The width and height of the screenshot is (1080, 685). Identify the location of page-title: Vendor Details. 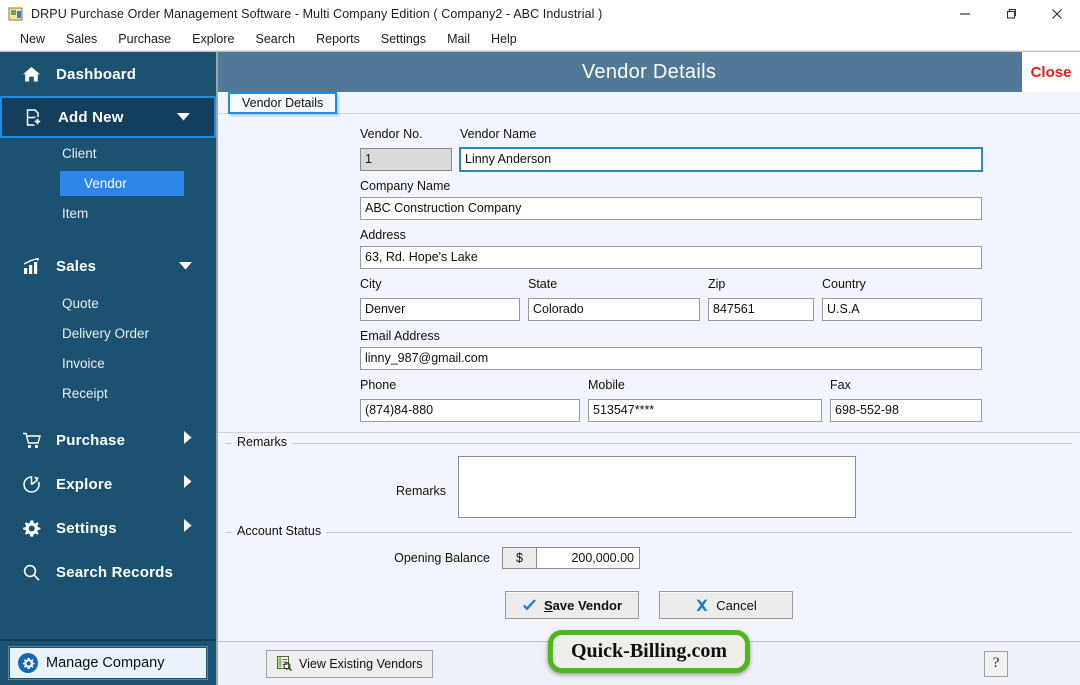
(649, 71).